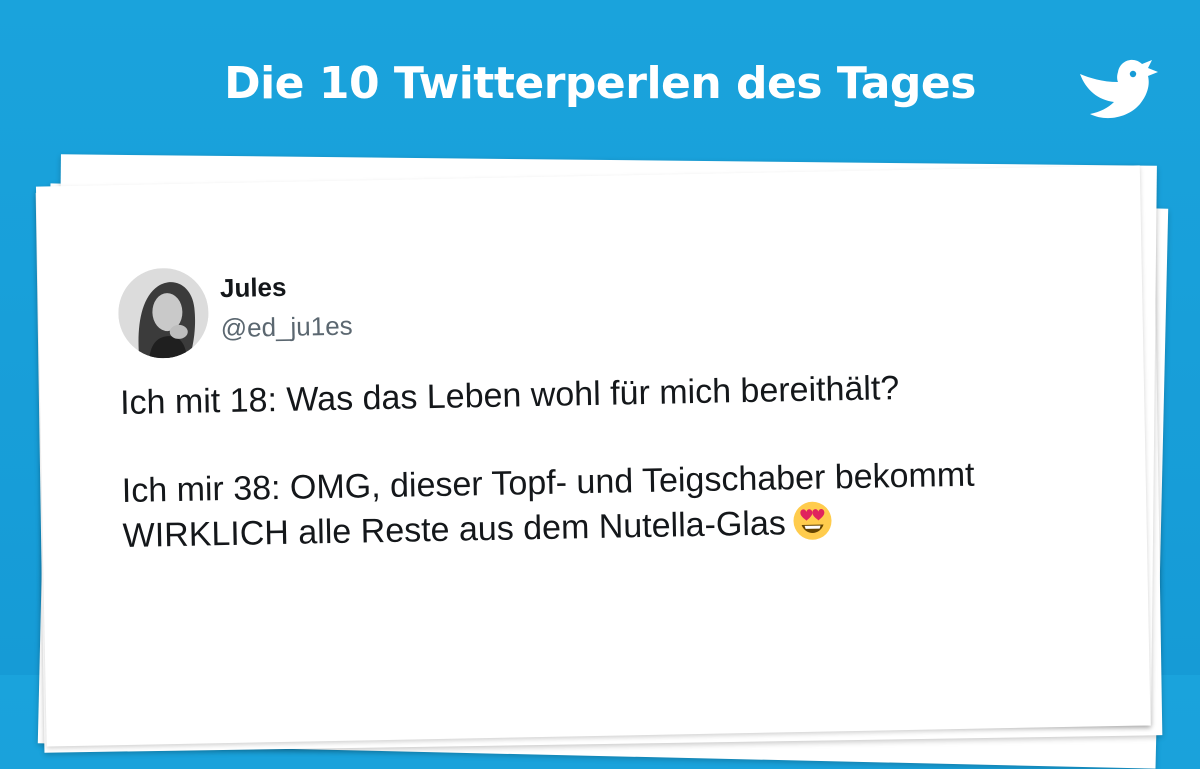 This screenshot has width=1200, height=769. What do you see at coordinates (253, 287) in the screenshot?
I see `author-name: Jules` at bounding box center [253, 287].